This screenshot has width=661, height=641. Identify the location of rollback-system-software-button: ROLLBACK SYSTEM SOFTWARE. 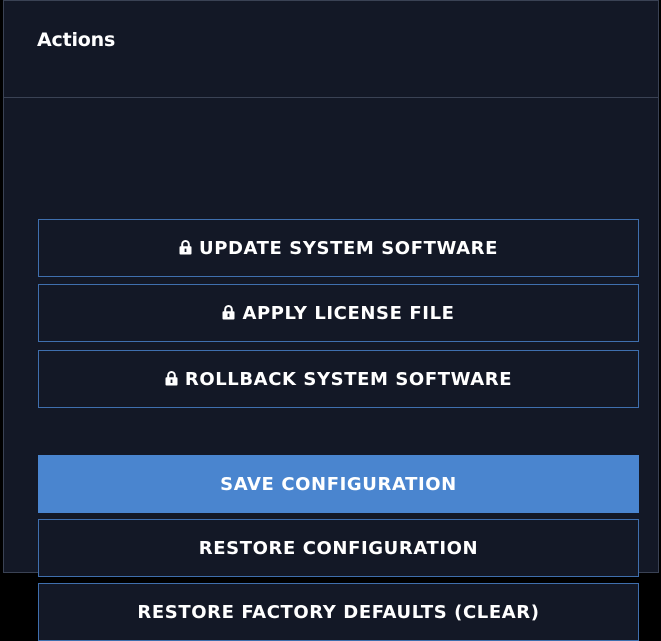
(338, 379).